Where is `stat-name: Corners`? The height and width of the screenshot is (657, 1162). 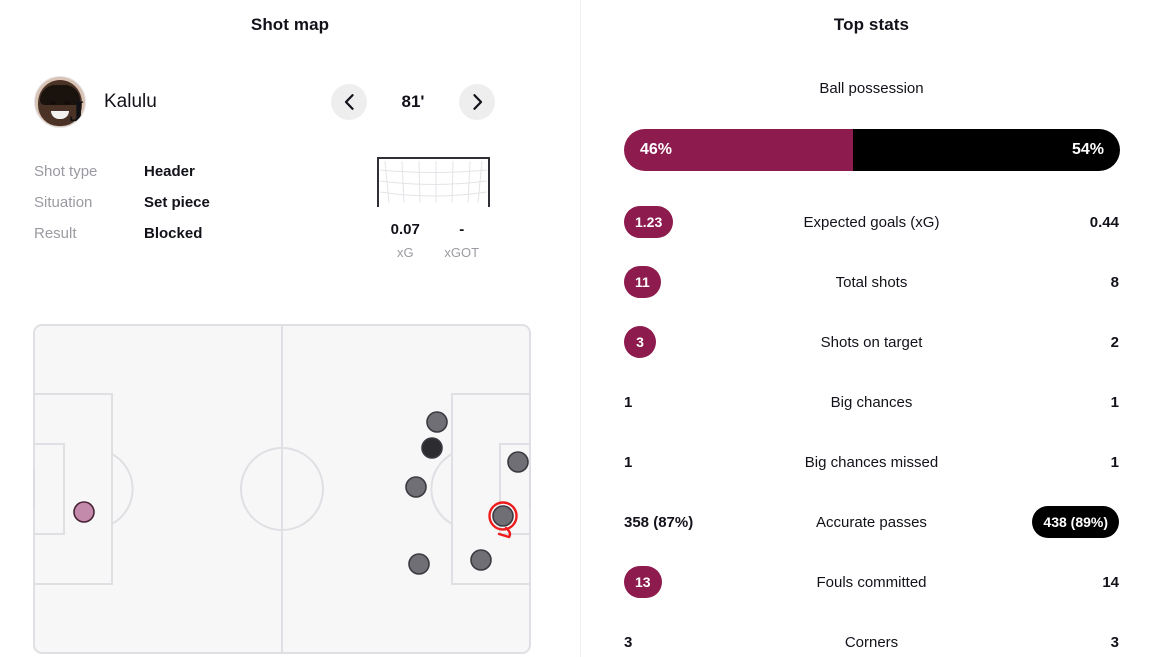
stat-name: Corners is located at coordinates (871, 642).